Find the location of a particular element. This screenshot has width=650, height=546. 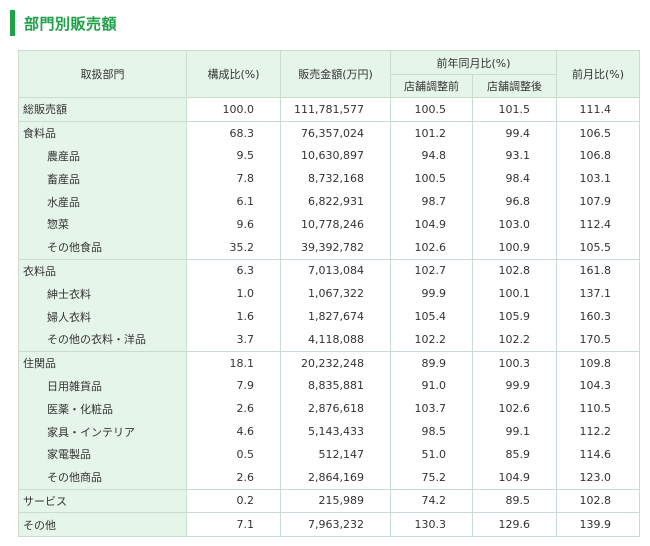

cell-yoy-after: 96.8 is located at coordinates (514, 201).